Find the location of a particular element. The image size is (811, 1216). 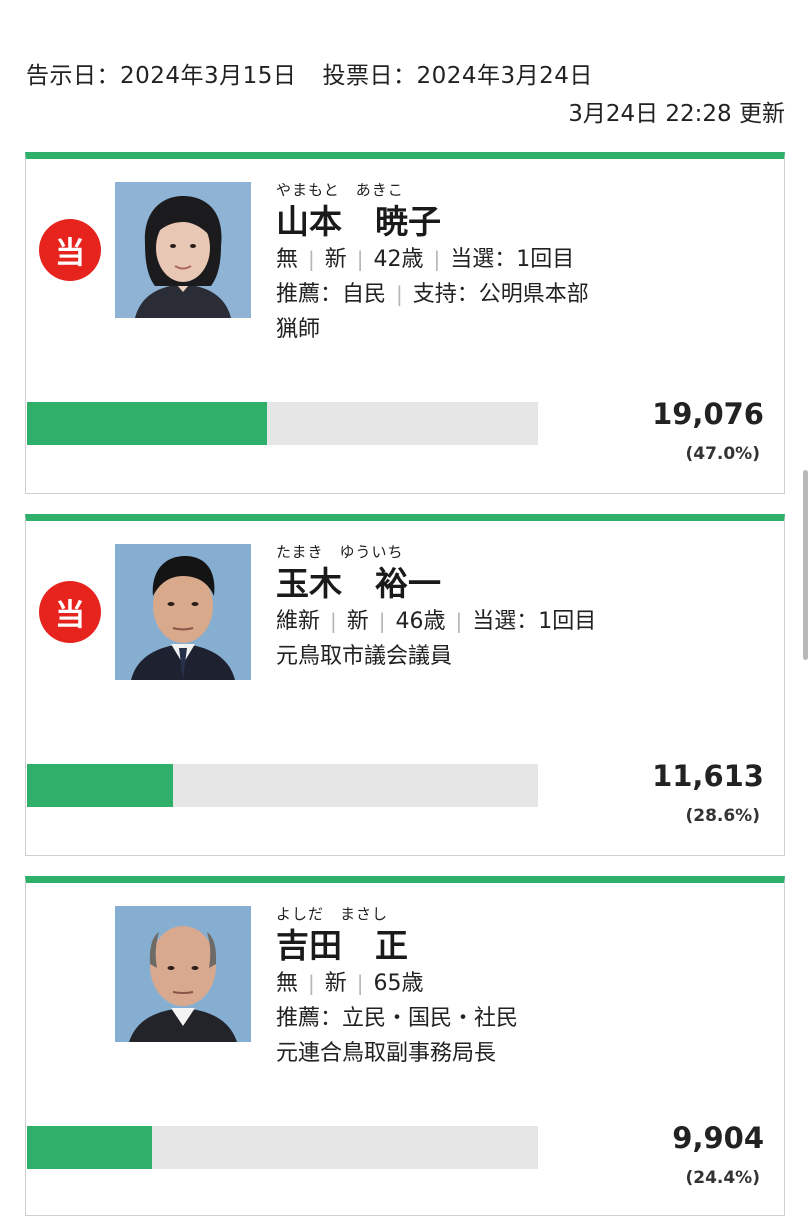

age: 46歳 is located at coordinates (420, 621).